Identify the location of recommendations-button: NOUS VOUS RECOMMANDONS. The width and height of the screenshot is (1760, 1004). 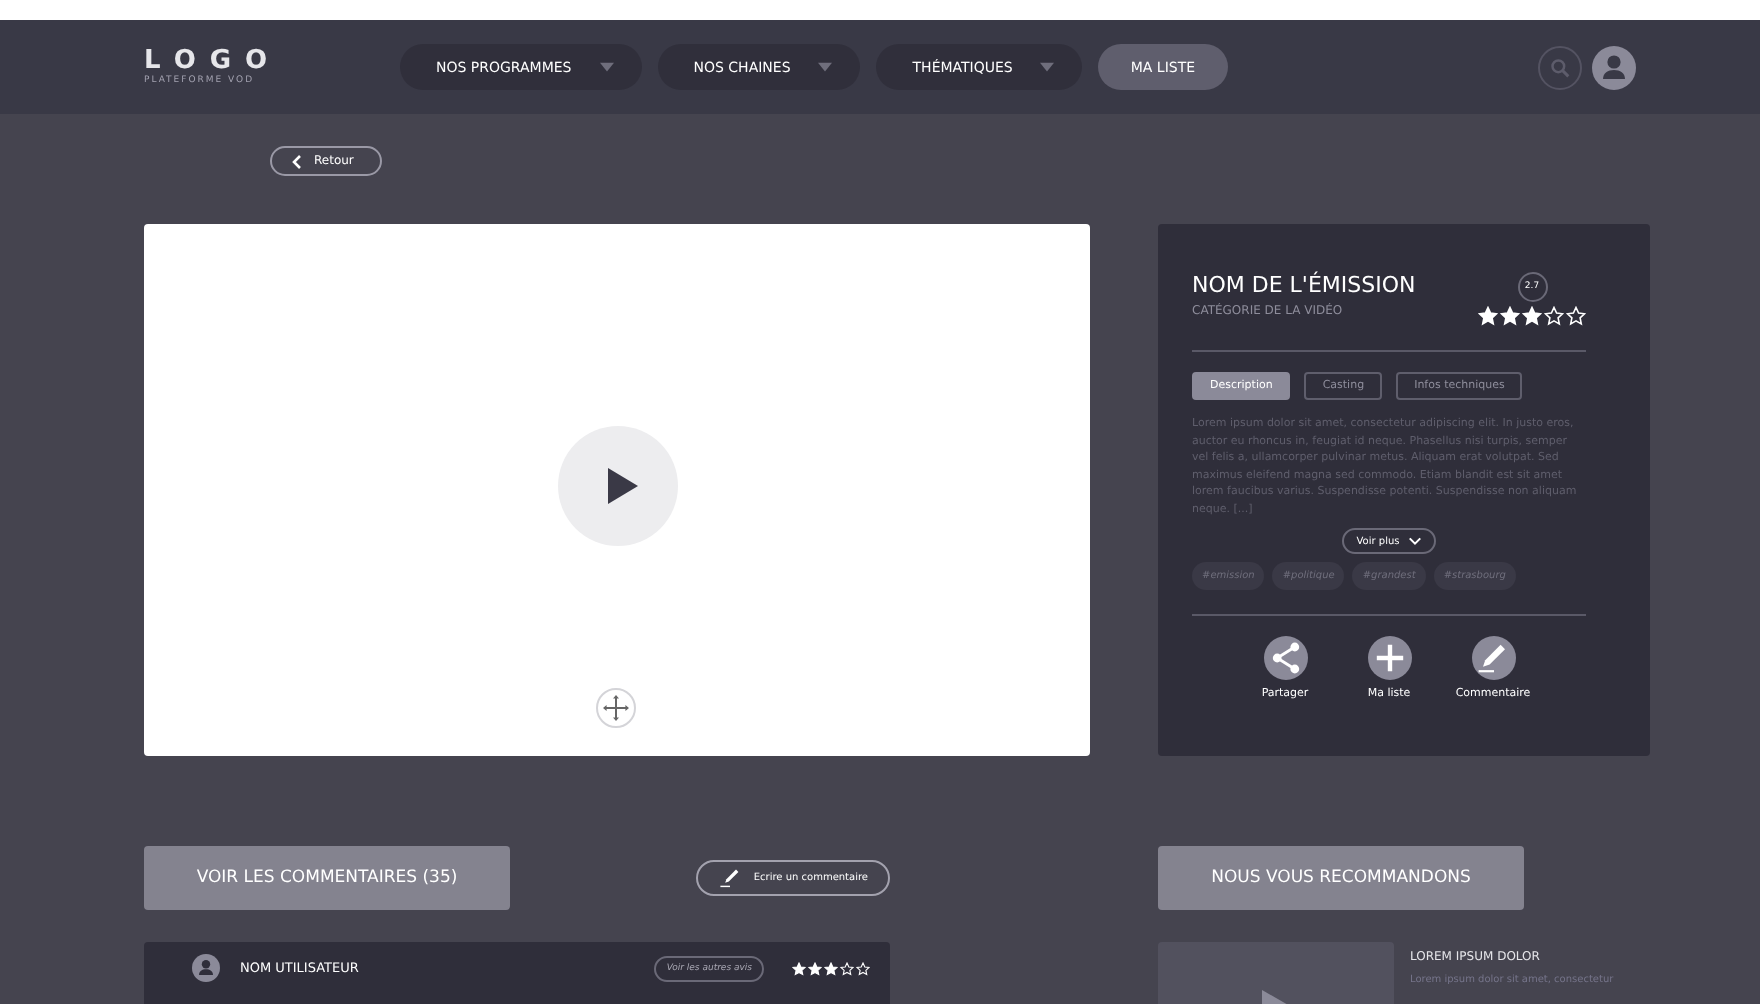
(1341, 878).